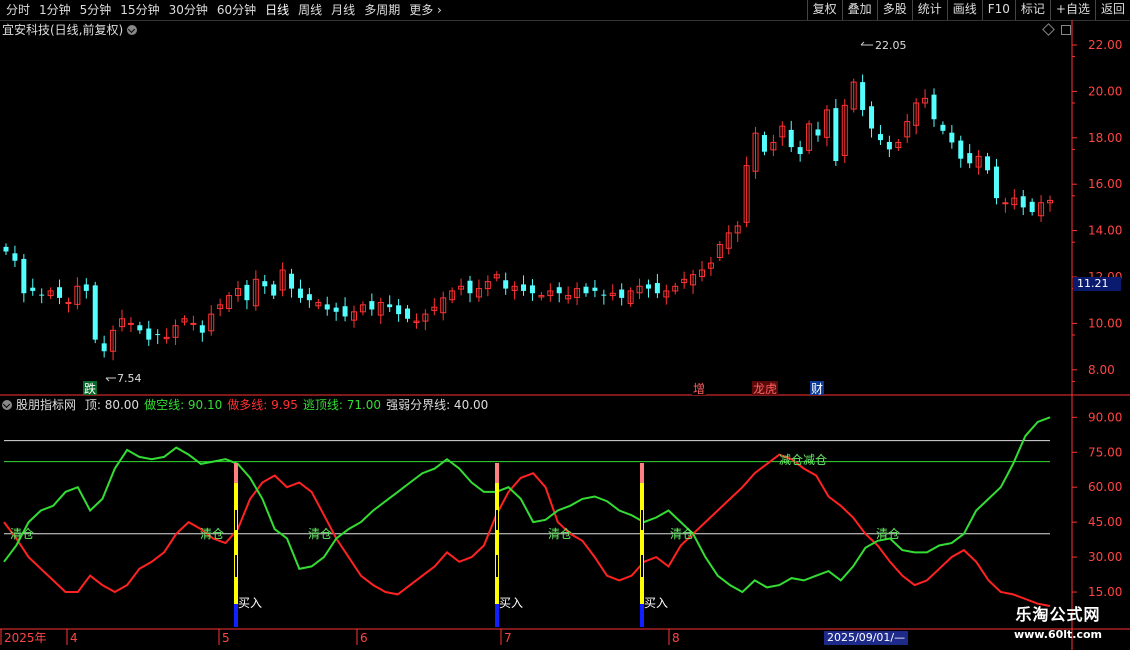 The image size is (1130, 650). Describe the element at coordinates (803, 460) in the screenshot. I see `reduce-position-label: 减仓减仓` at that location.